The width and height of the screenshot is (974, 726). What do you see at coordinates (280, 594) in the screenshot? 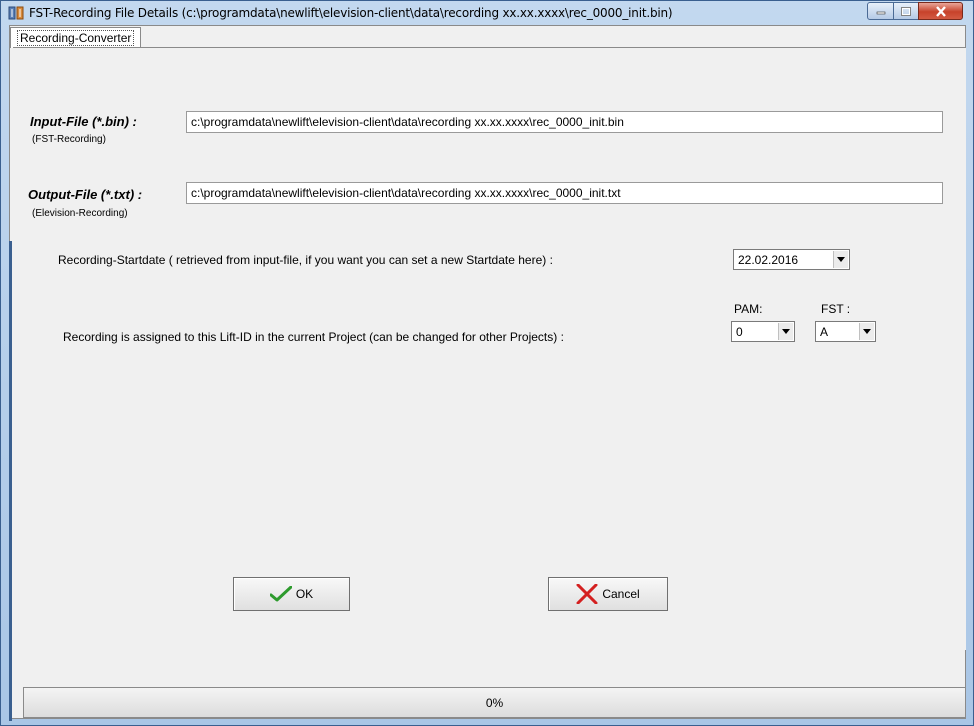
I see `checkmark-icon` at bounding box center [280, 594].